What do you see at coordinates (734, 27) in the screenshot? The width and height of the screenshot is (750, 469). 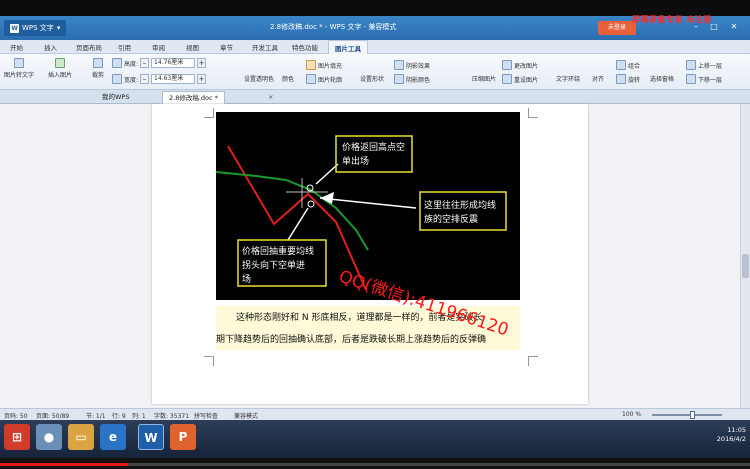 I see `close-icon: ✕` at bounding box center [734, 27].